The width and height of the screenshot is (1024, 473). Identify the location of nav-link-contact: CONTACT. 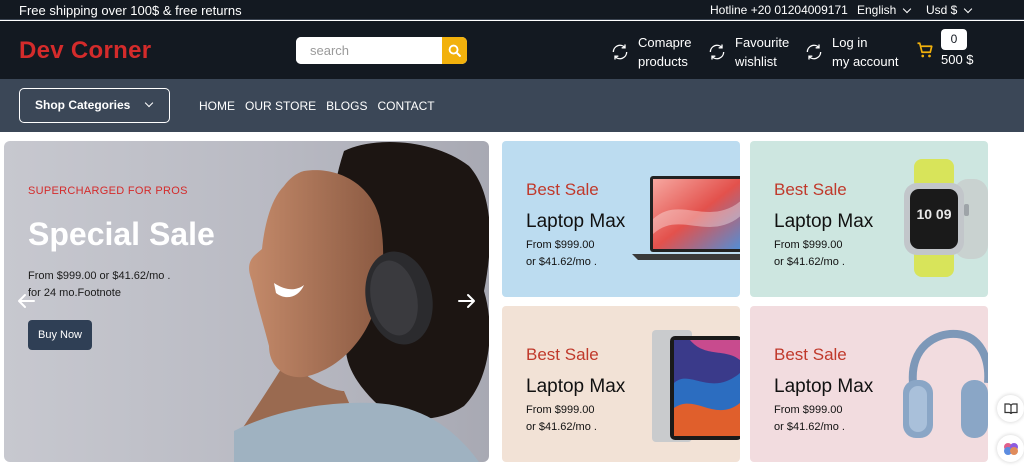
(405, 106).